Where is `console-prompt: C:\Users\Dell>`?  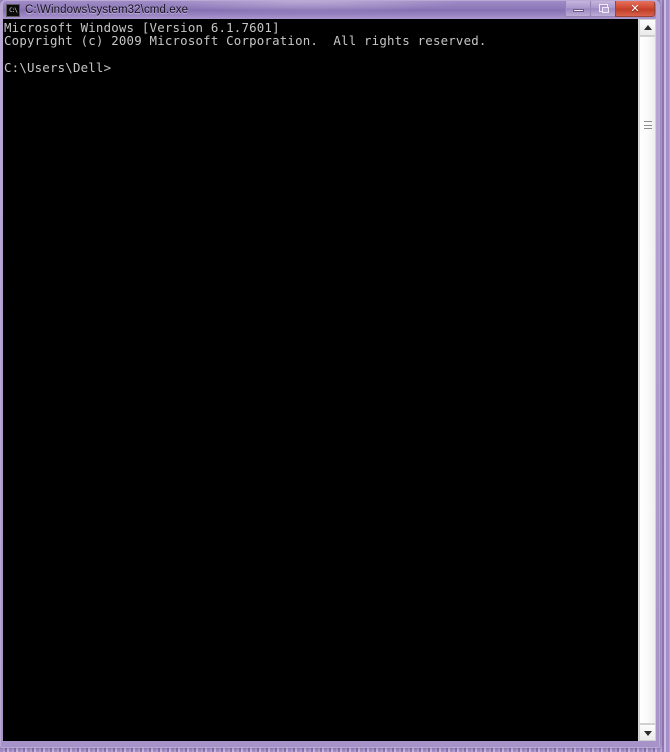
console-prompt: C:\Users\Dell> is located at coordinates (58, 68).